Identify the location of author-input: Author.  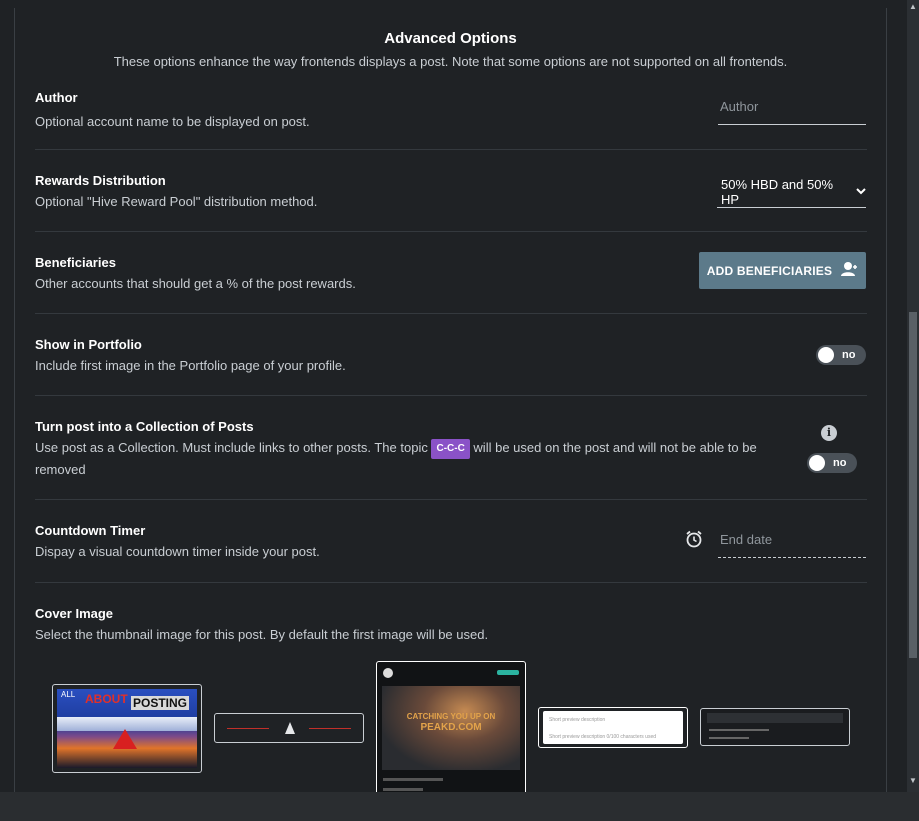
(792, 112).